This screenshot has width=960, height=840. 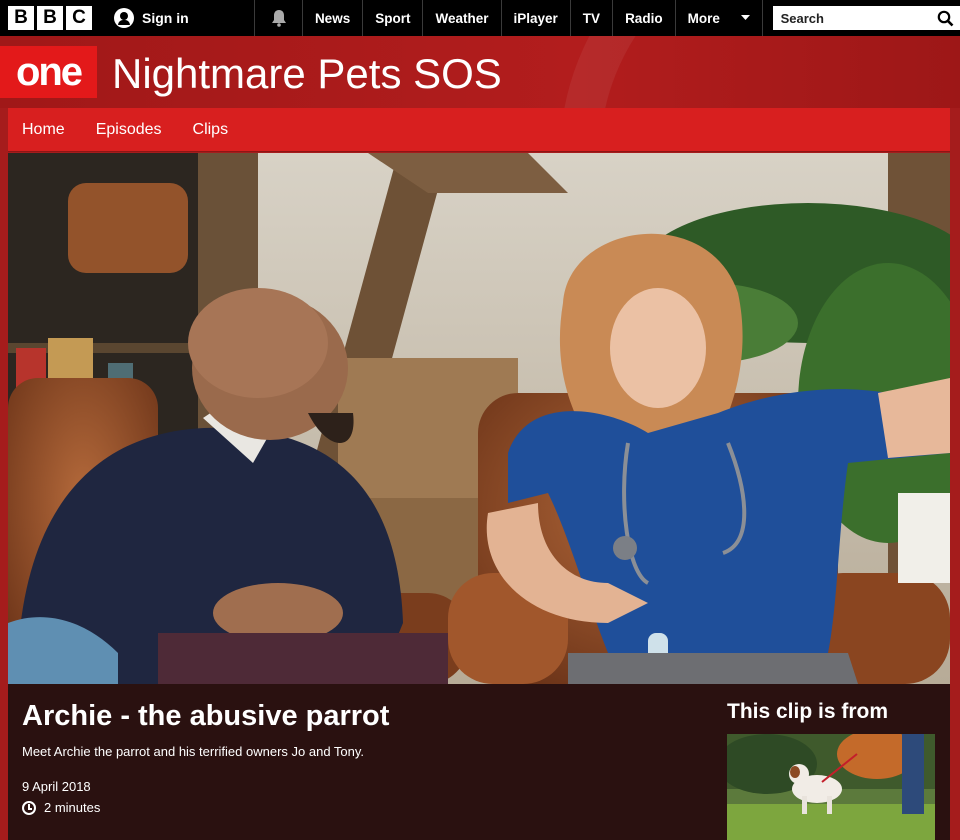 What do you see at coordinates (535, 18) in the screenshot?
I see `nav-link-iplayer: iPlayer` at bounding box center [535, 18].